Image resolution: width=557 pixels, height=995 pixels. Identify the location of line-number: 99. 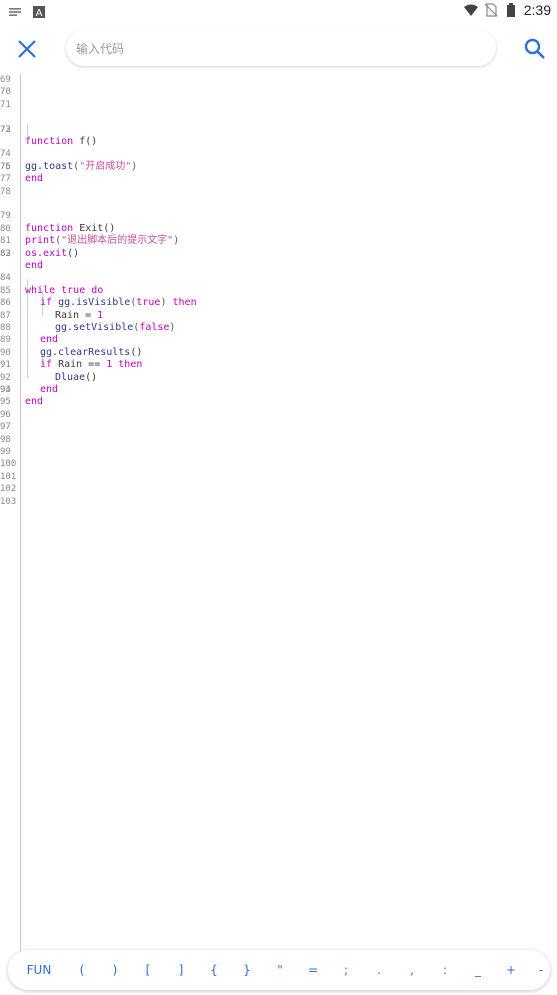
(5, 452).